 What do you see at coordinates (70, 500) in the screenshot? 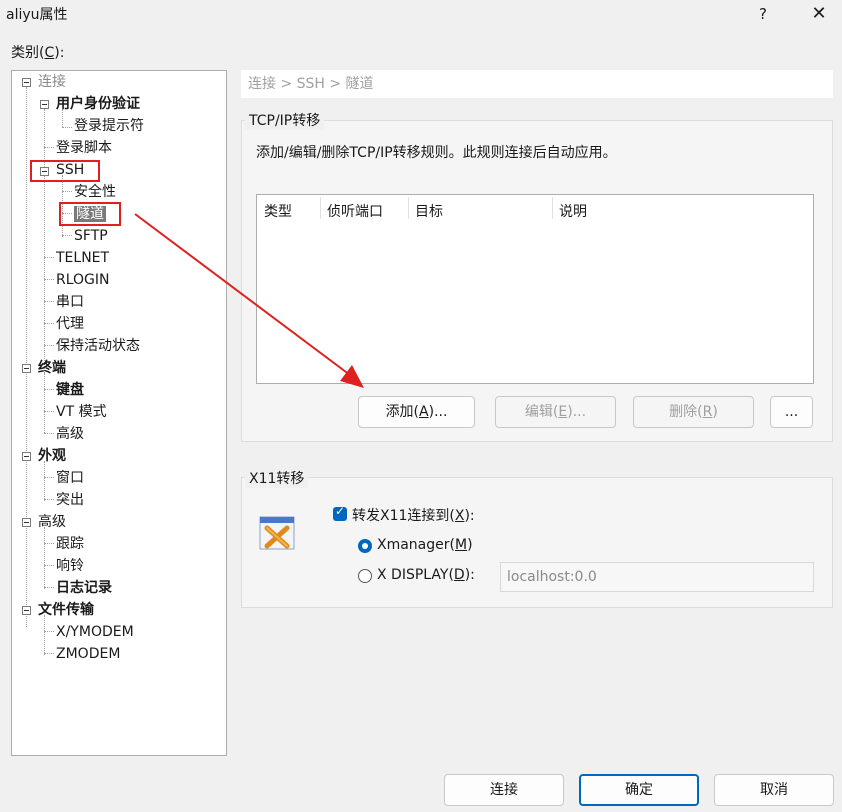
I see `tree-item-highlight: 突出` at bounding box center [70, 500].